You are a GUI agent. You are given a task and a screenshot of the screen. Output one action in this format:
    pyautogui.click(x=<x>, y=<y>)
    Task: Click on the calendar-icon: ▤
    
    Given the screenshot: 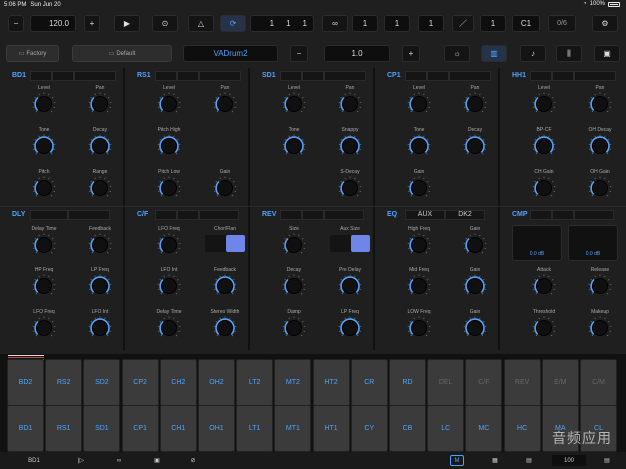 What is the action you would take?
    pyautogui.click(x=529, y=460)
    